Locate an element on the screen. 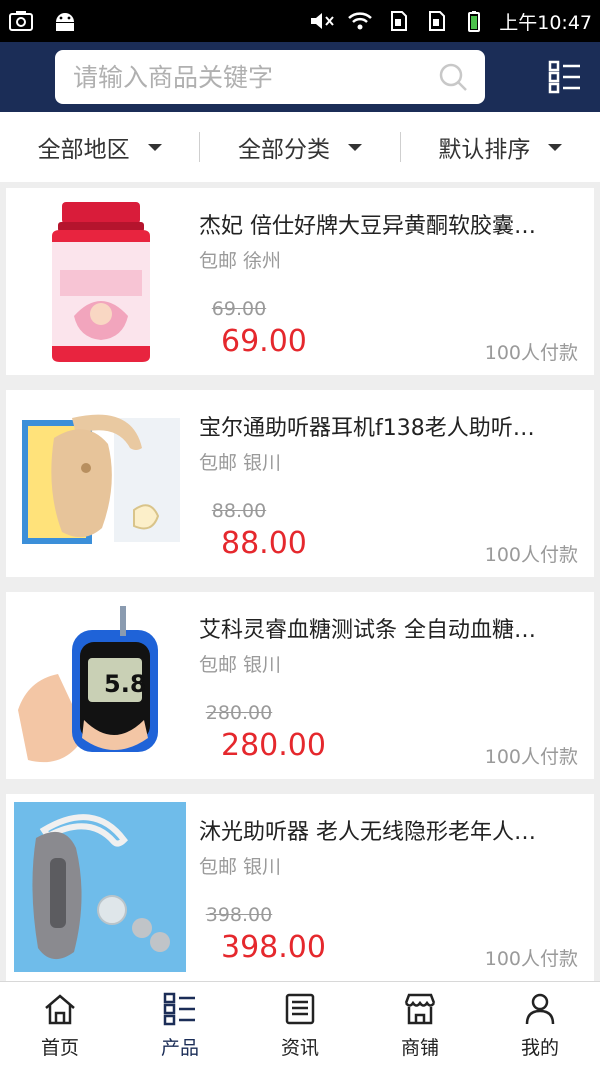  tab-profile: 我的 is located at coordinates (540, 1024).